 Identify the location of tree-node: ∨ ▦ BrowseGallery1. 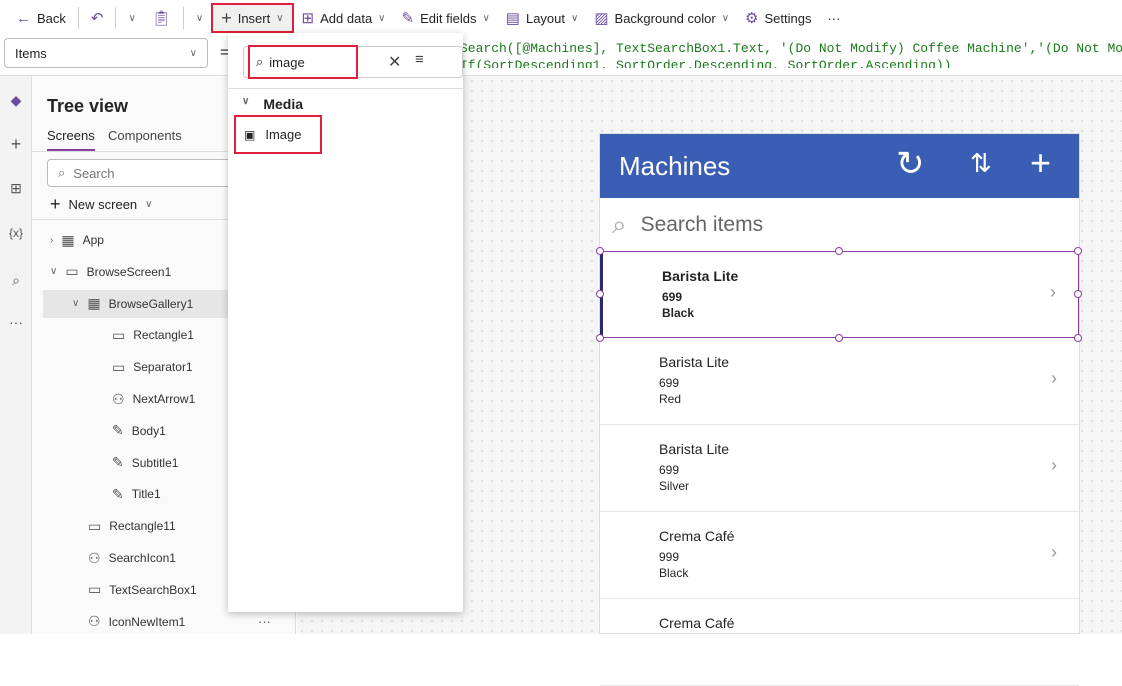
(132, 304).